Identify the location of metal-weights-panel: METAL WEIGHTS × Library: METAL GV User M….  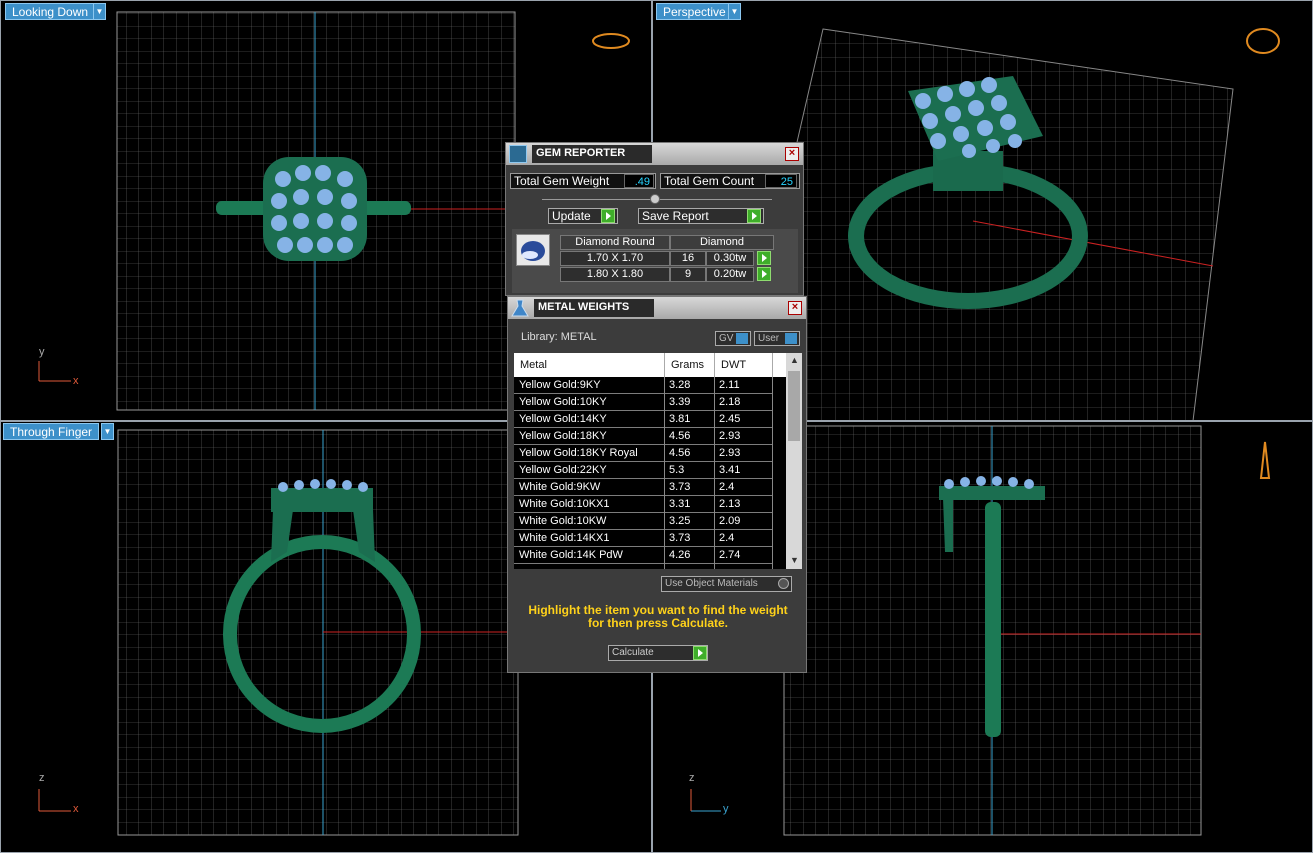
(657, 484).